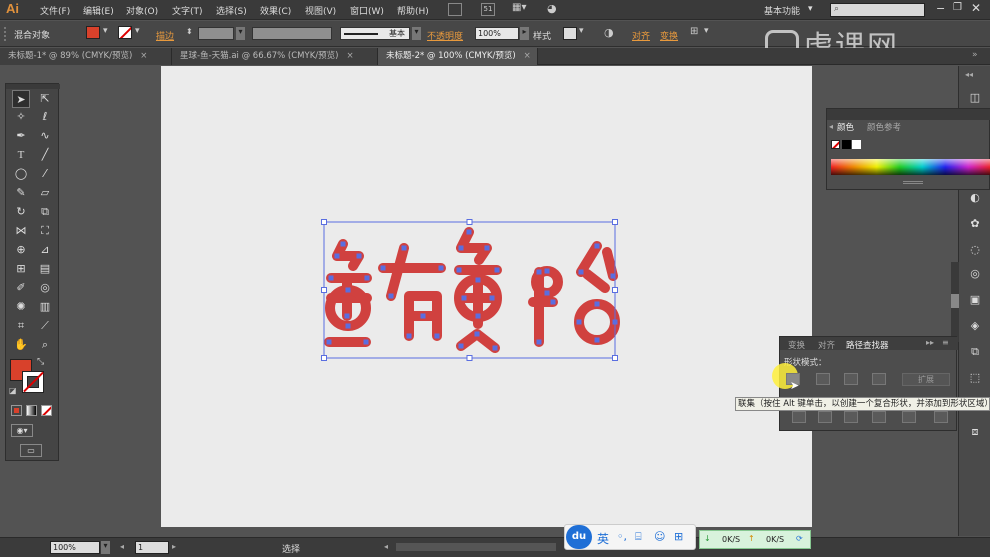 Image resolution: width=990 pixels, height=557 pixels. Describe the element at coordinates (823, 379) in the screenshot. I see `minus-front-button` at that location.